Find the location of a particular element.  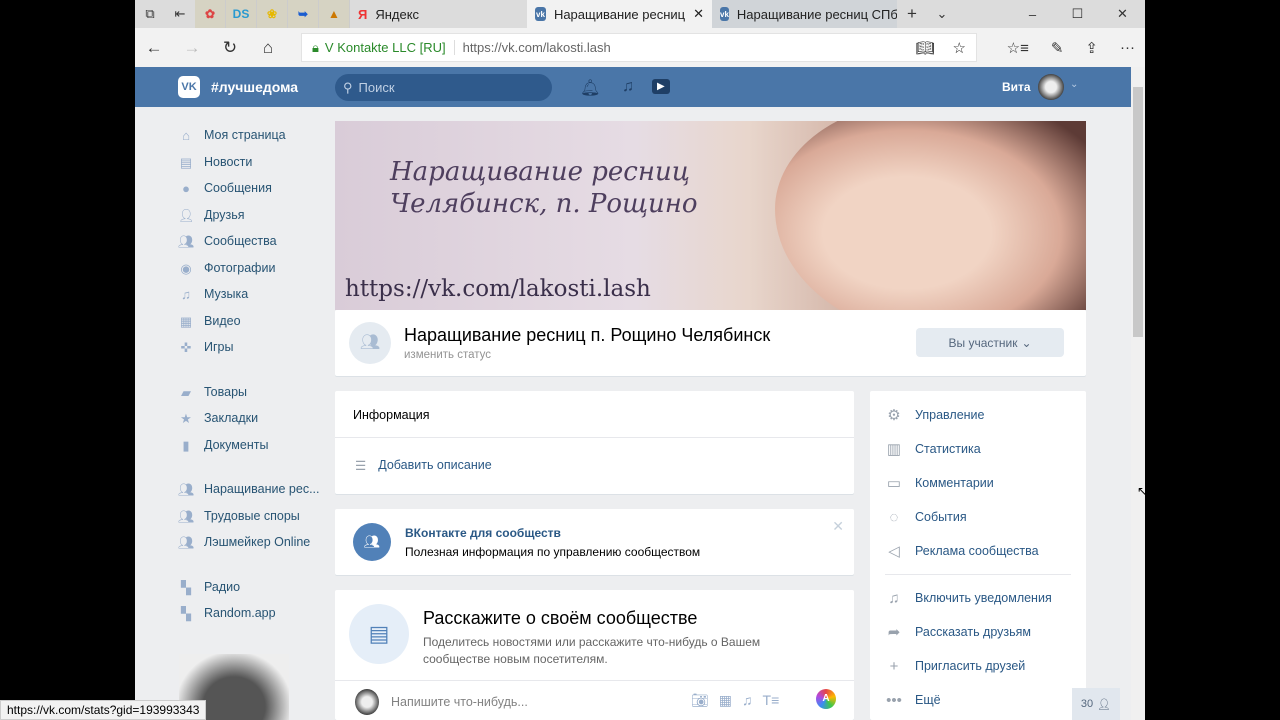

hashtag-link: #лучшедома is located at coordinates (254, 87).